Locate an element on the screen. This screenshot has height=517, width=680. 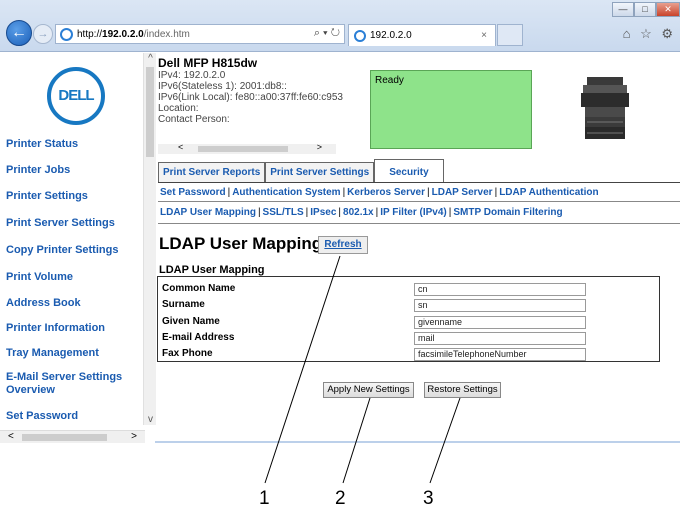
callout-number-3: 3 is located at coordinates (428, 498).